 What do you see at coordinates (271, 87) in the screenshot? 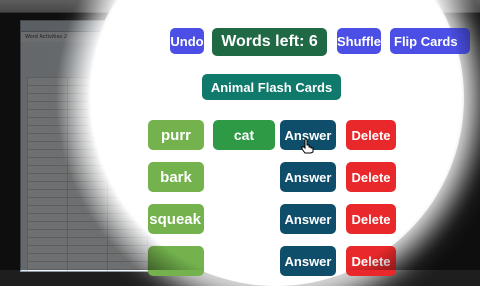
I see `deck-title: Animal Flash Cards` at bounding box center [271, 87].